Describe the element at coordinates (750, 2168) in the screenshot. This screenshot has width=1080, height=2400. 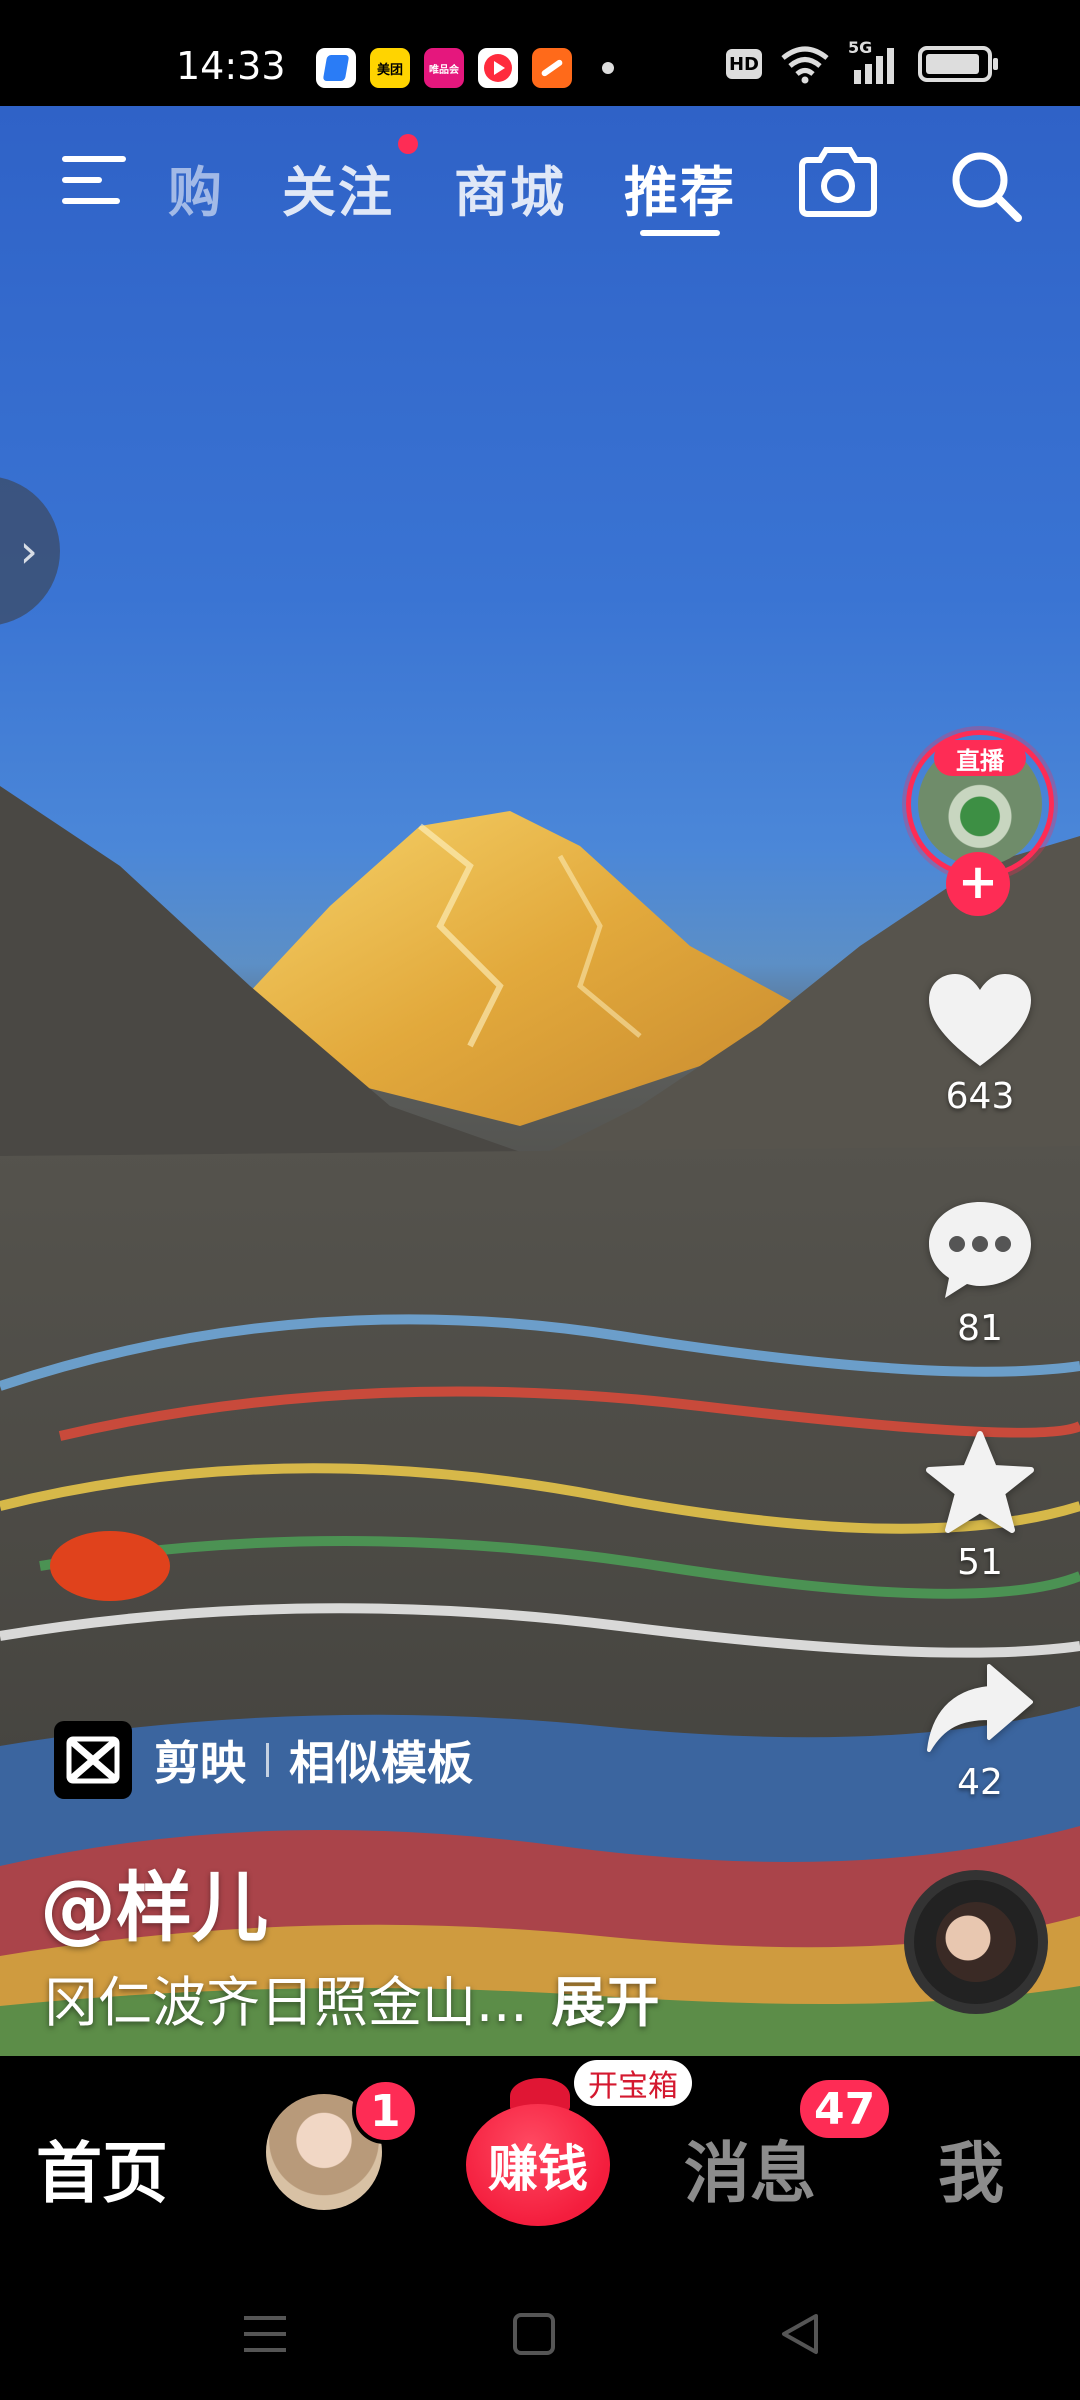
I see `tab-messages: 消息` at that location.